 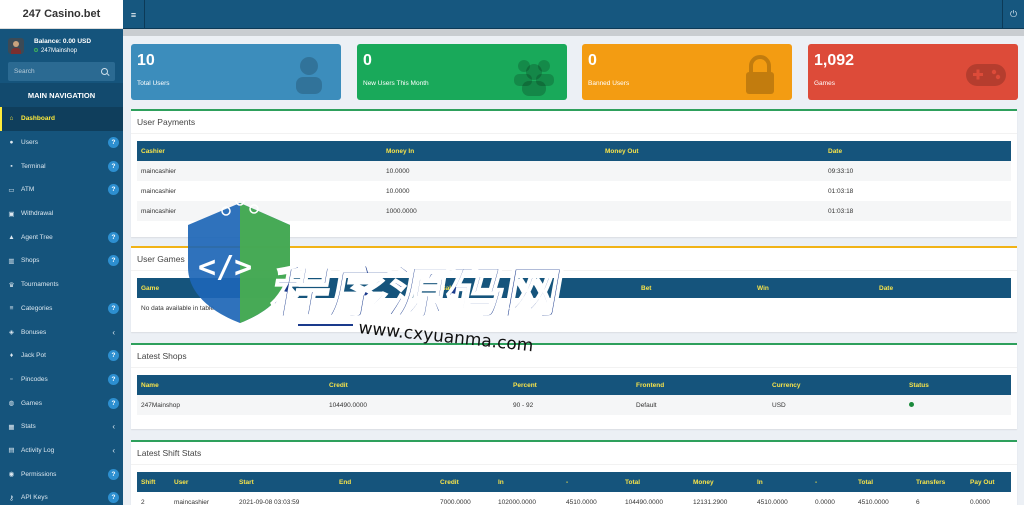 What do you see at coordinates (417, 405) in the screenshot?
I see `credit-cell: 104490.0000` at bounding box center [417, 405].